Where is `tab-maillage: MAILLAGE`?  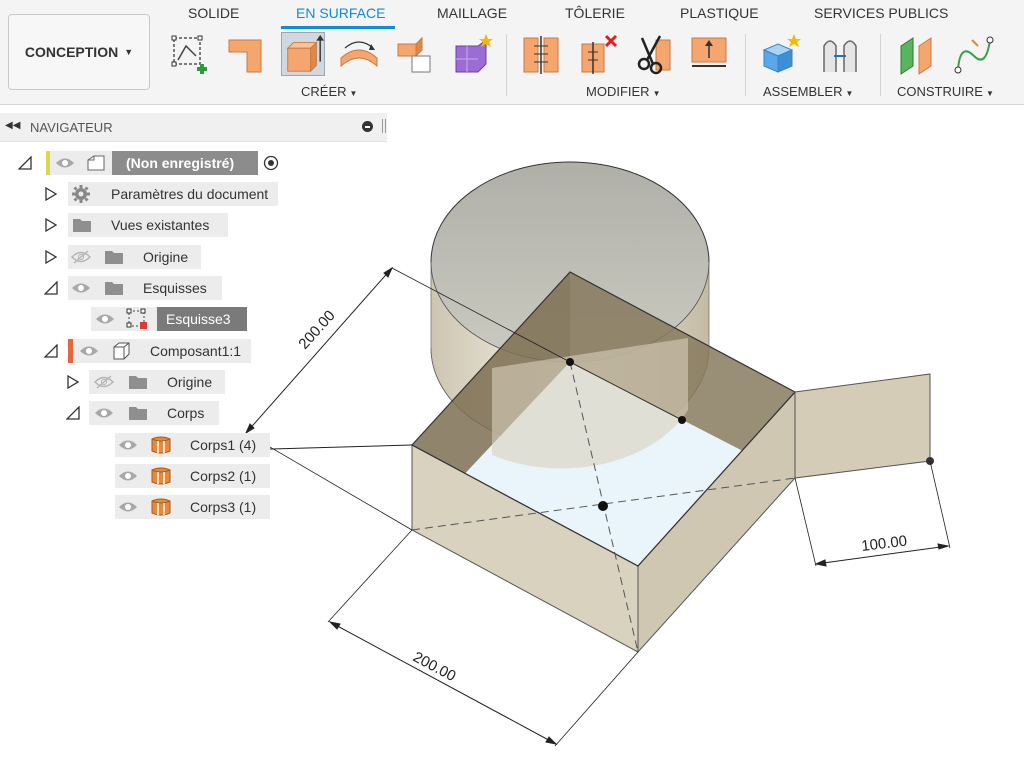 tab-maillage: MAILLAGE is located at coordinates (472, 13).